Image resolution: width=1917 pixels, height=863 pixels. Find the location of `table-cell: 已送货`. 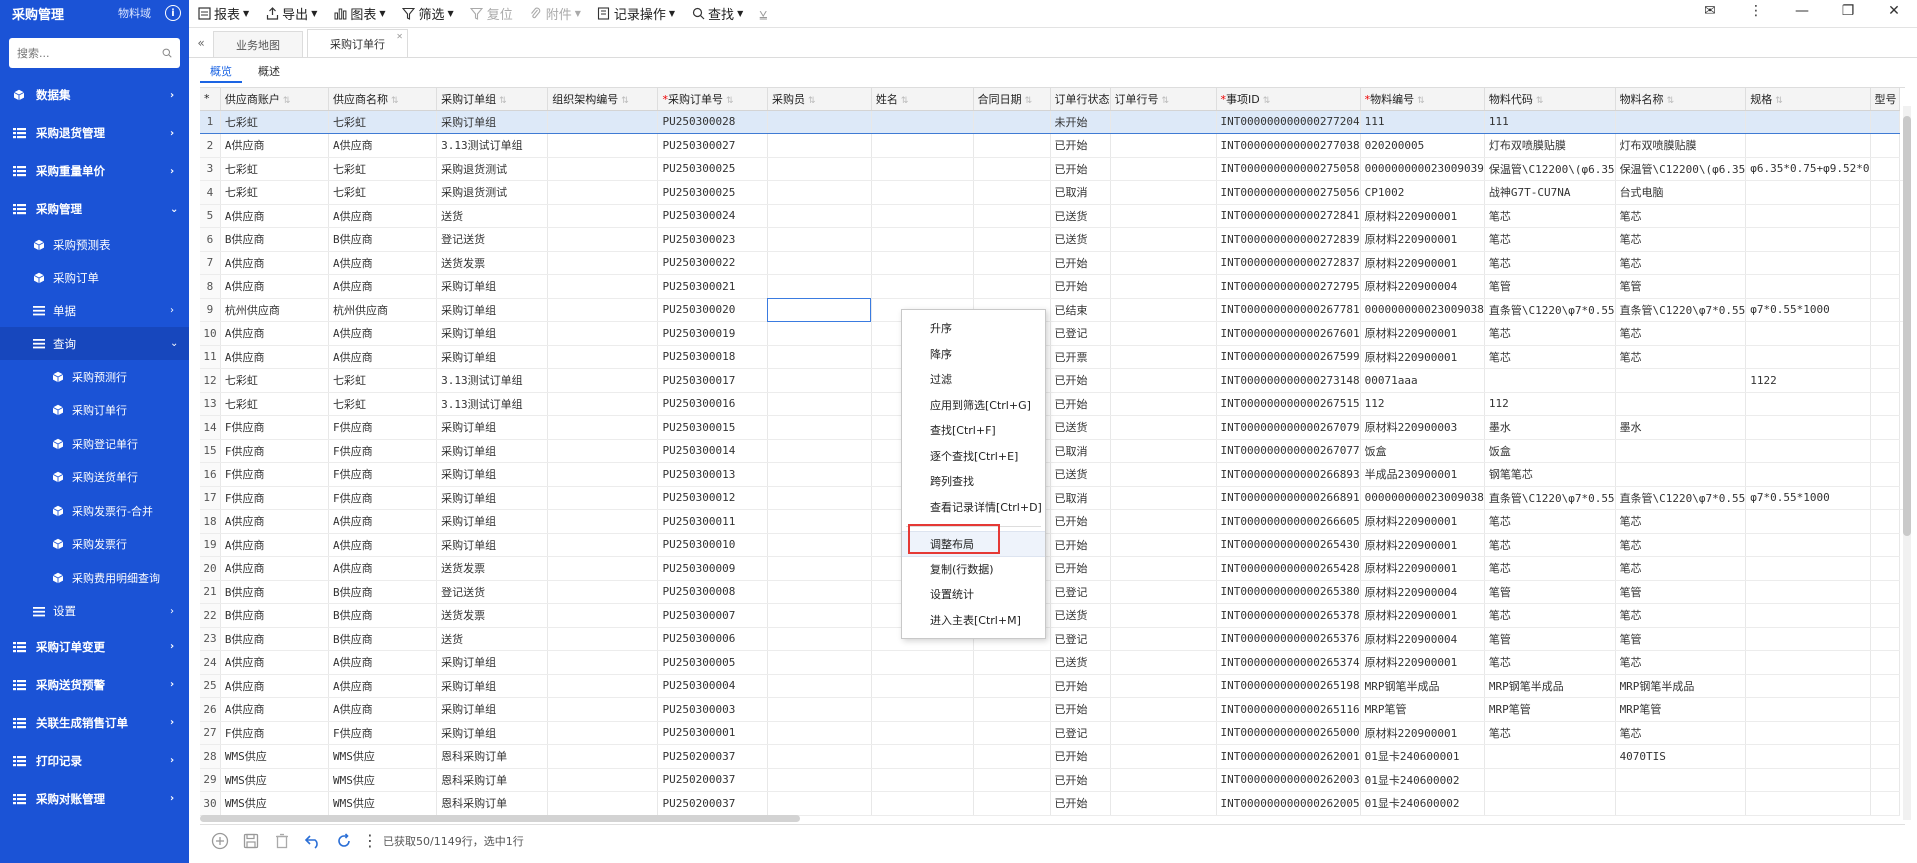

table-cell: 已送货 is located at coordinates (1080, 239).